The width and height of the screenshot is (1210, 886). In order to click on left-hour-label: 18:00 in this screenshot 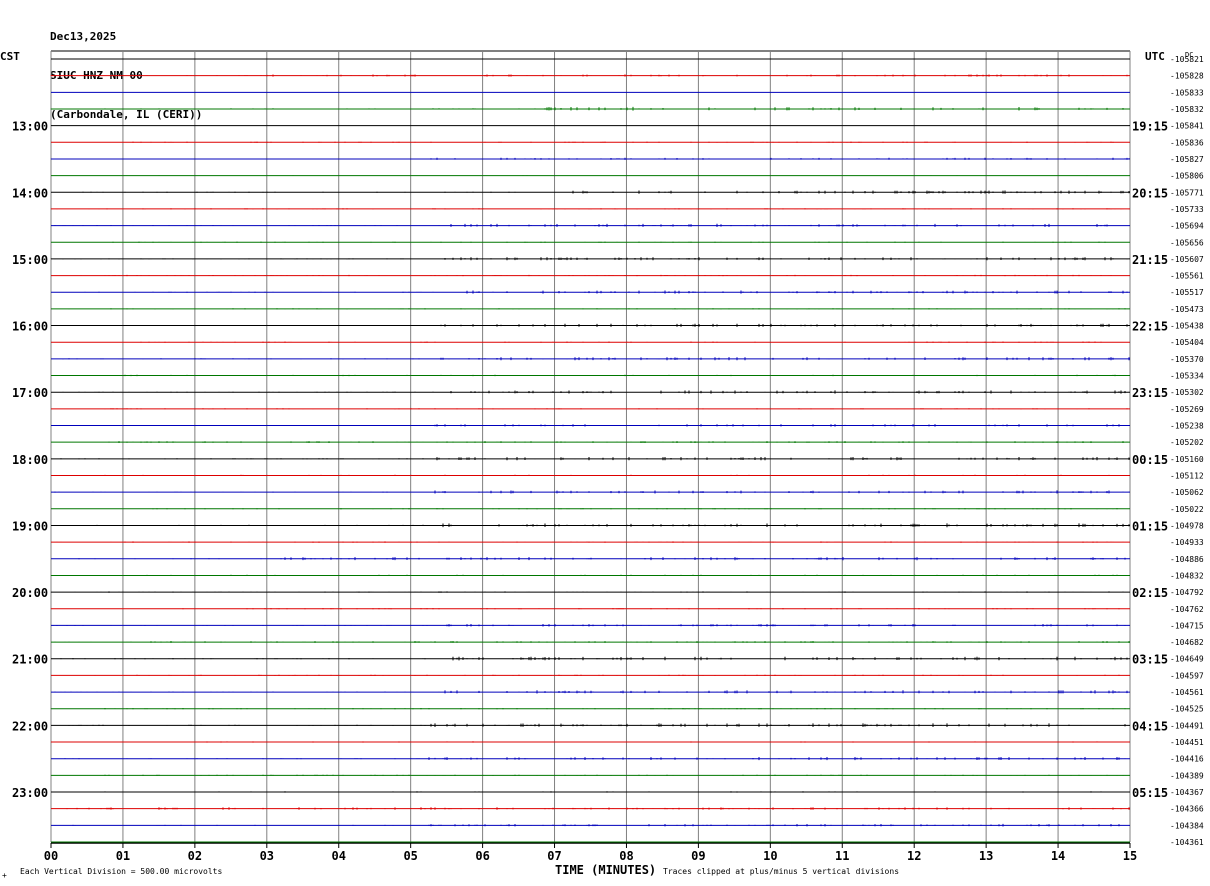, I will do `click(30, 460)`.